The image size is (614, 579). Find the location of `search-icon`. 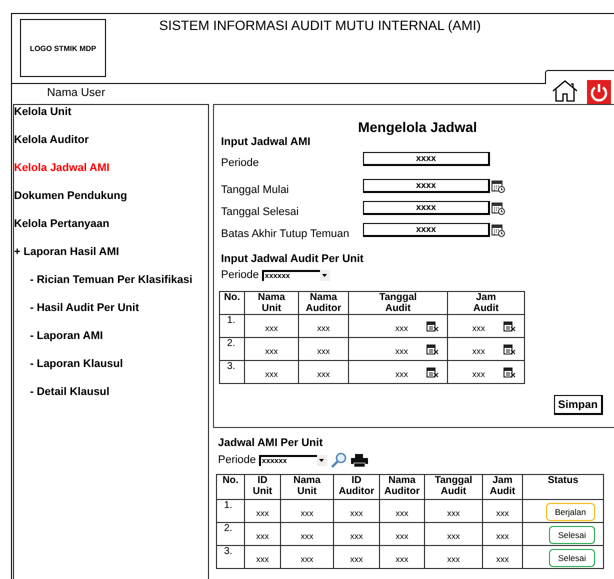

search-icon is located at coordinates (339, 460).